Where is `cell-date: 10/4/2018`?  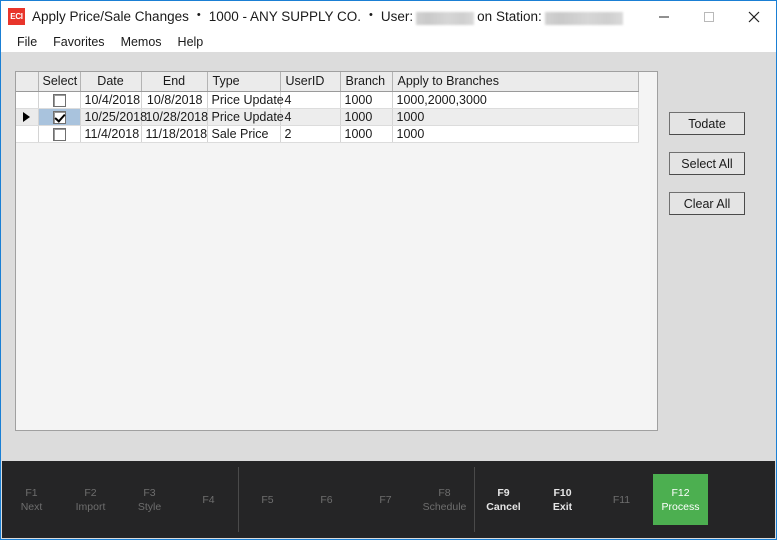 cell-date: 10/4/2018 is located at coordinates (111, 100).